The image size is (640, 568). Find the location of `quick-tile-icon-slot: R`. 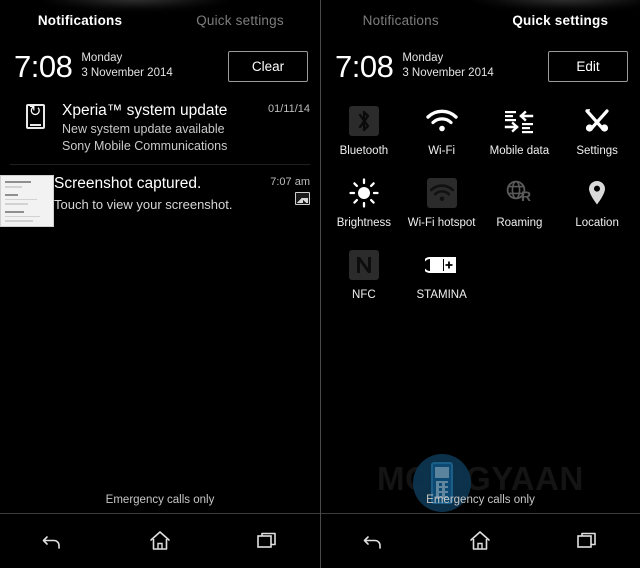

quick-tile-icon-slot: R is located at coordinates (520, 193).